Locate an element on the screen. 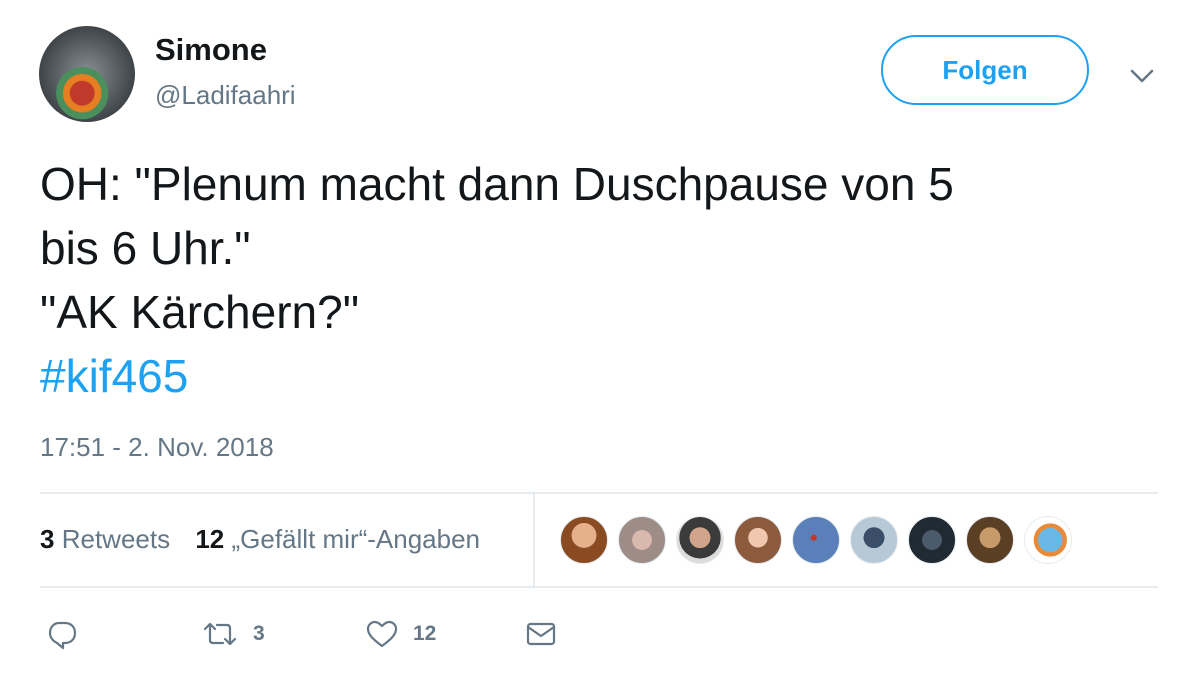 This screenshot has width=1202, height=686. likes-label: „Gefällt mir“-Angaben is located at coordinates (356, 539).